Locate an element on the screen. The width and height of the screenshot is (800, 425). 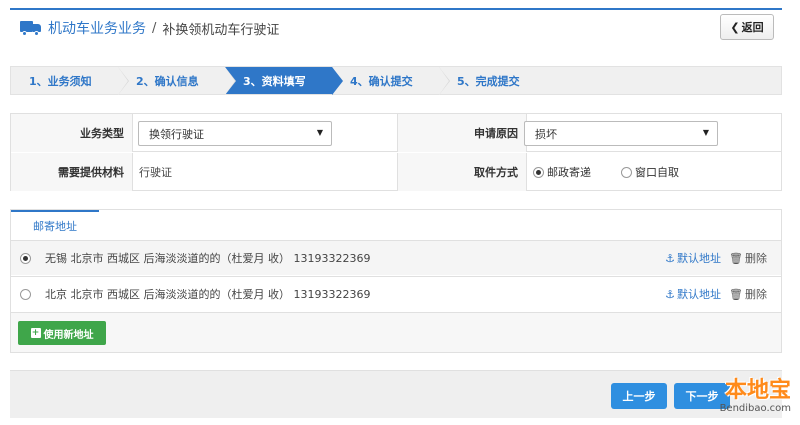
step-2: 2、确认信息 is located at coordinates (177, 81).